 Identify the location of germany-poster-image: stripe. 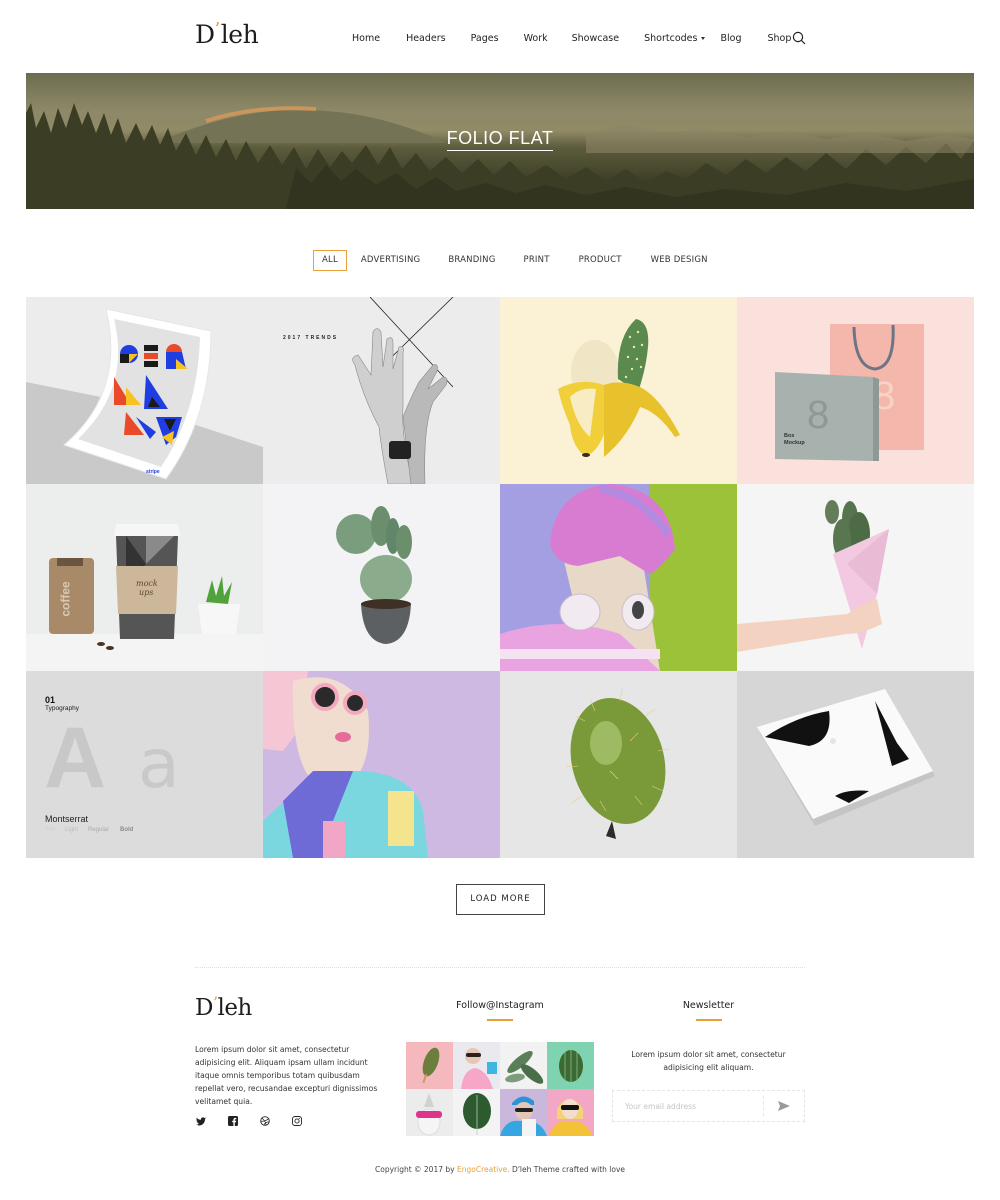
(144, 396).